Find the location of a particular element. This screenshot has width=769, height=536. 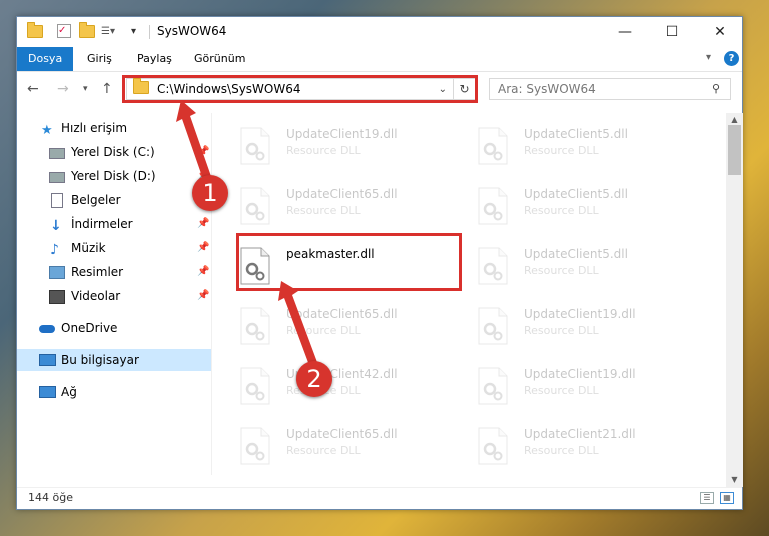

step-badge-2: 2 is located at coordinates (314, 379).